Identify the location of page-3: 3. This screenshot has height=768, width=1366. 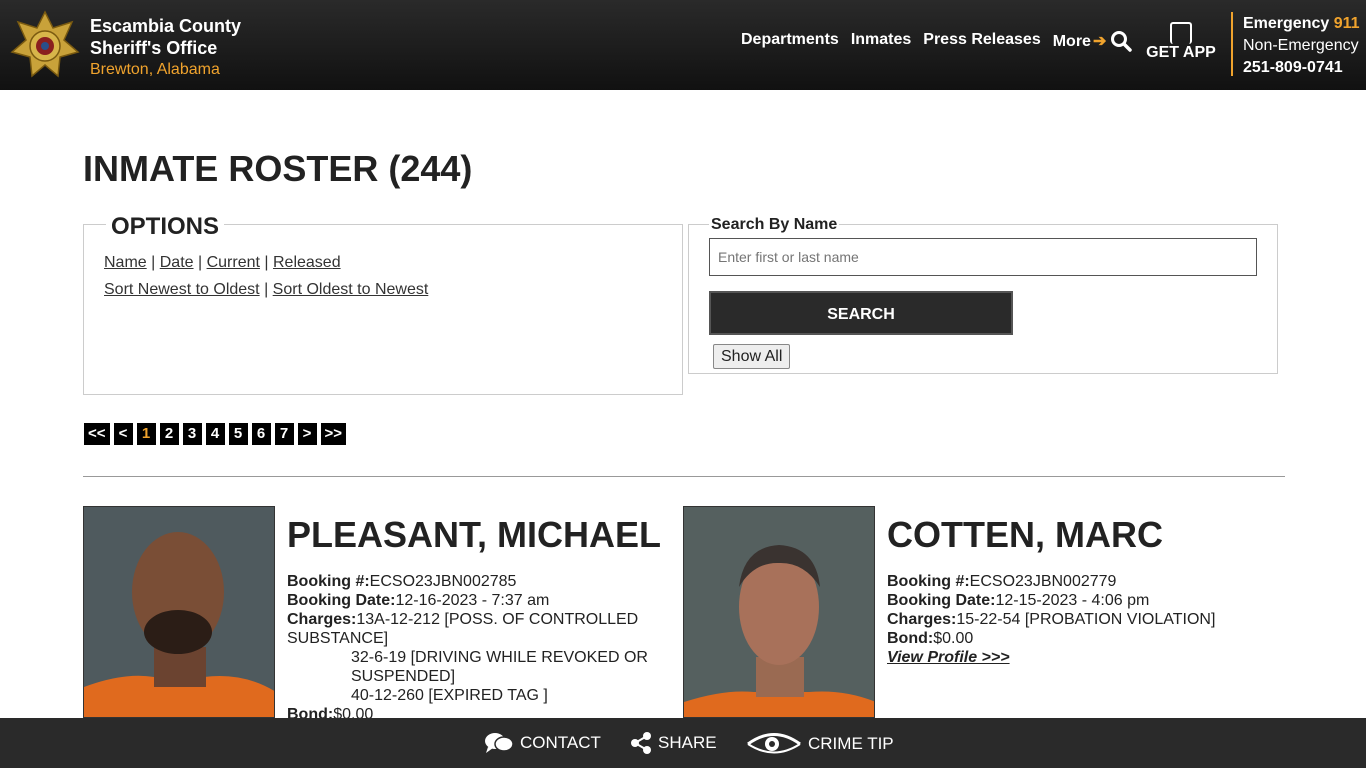
(192, 434).